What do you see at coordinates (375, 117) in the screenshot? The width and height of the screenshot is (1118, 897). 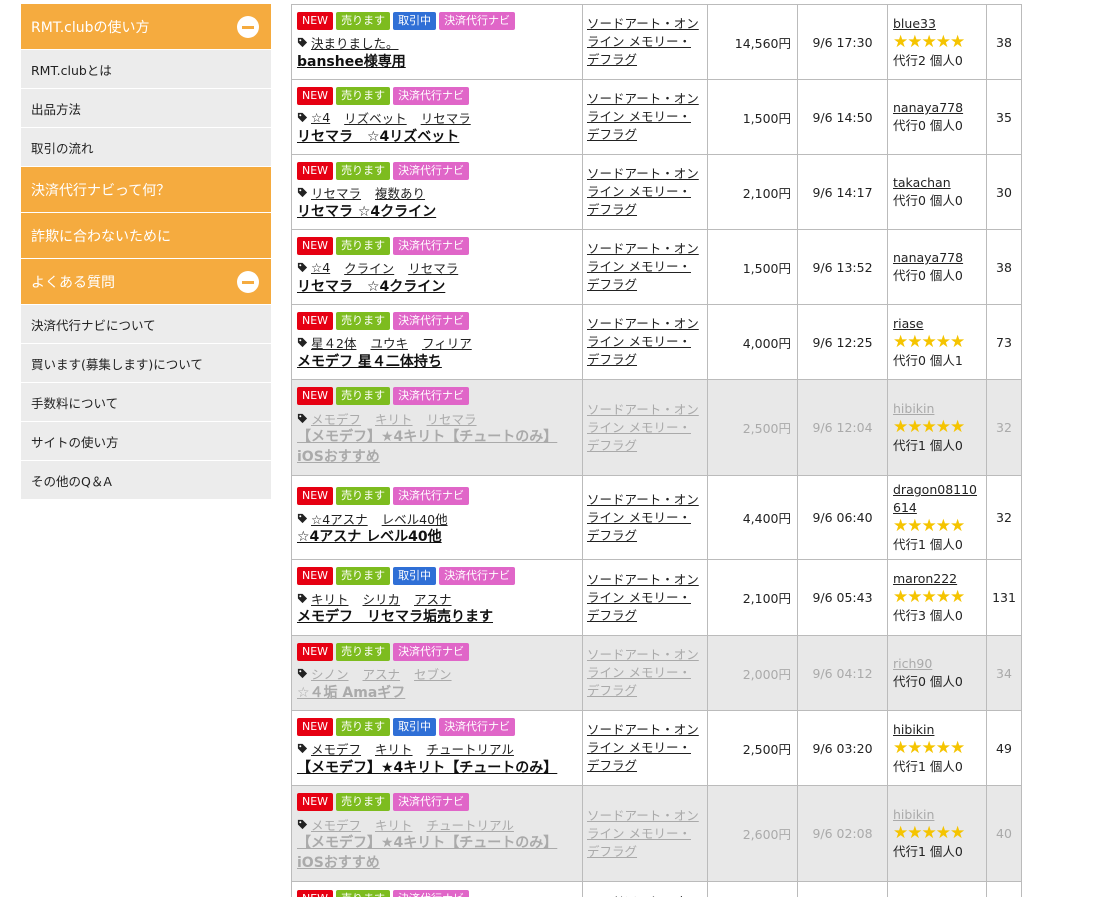 I see `tag-link: リズベット` at bounding box center [375, 117].